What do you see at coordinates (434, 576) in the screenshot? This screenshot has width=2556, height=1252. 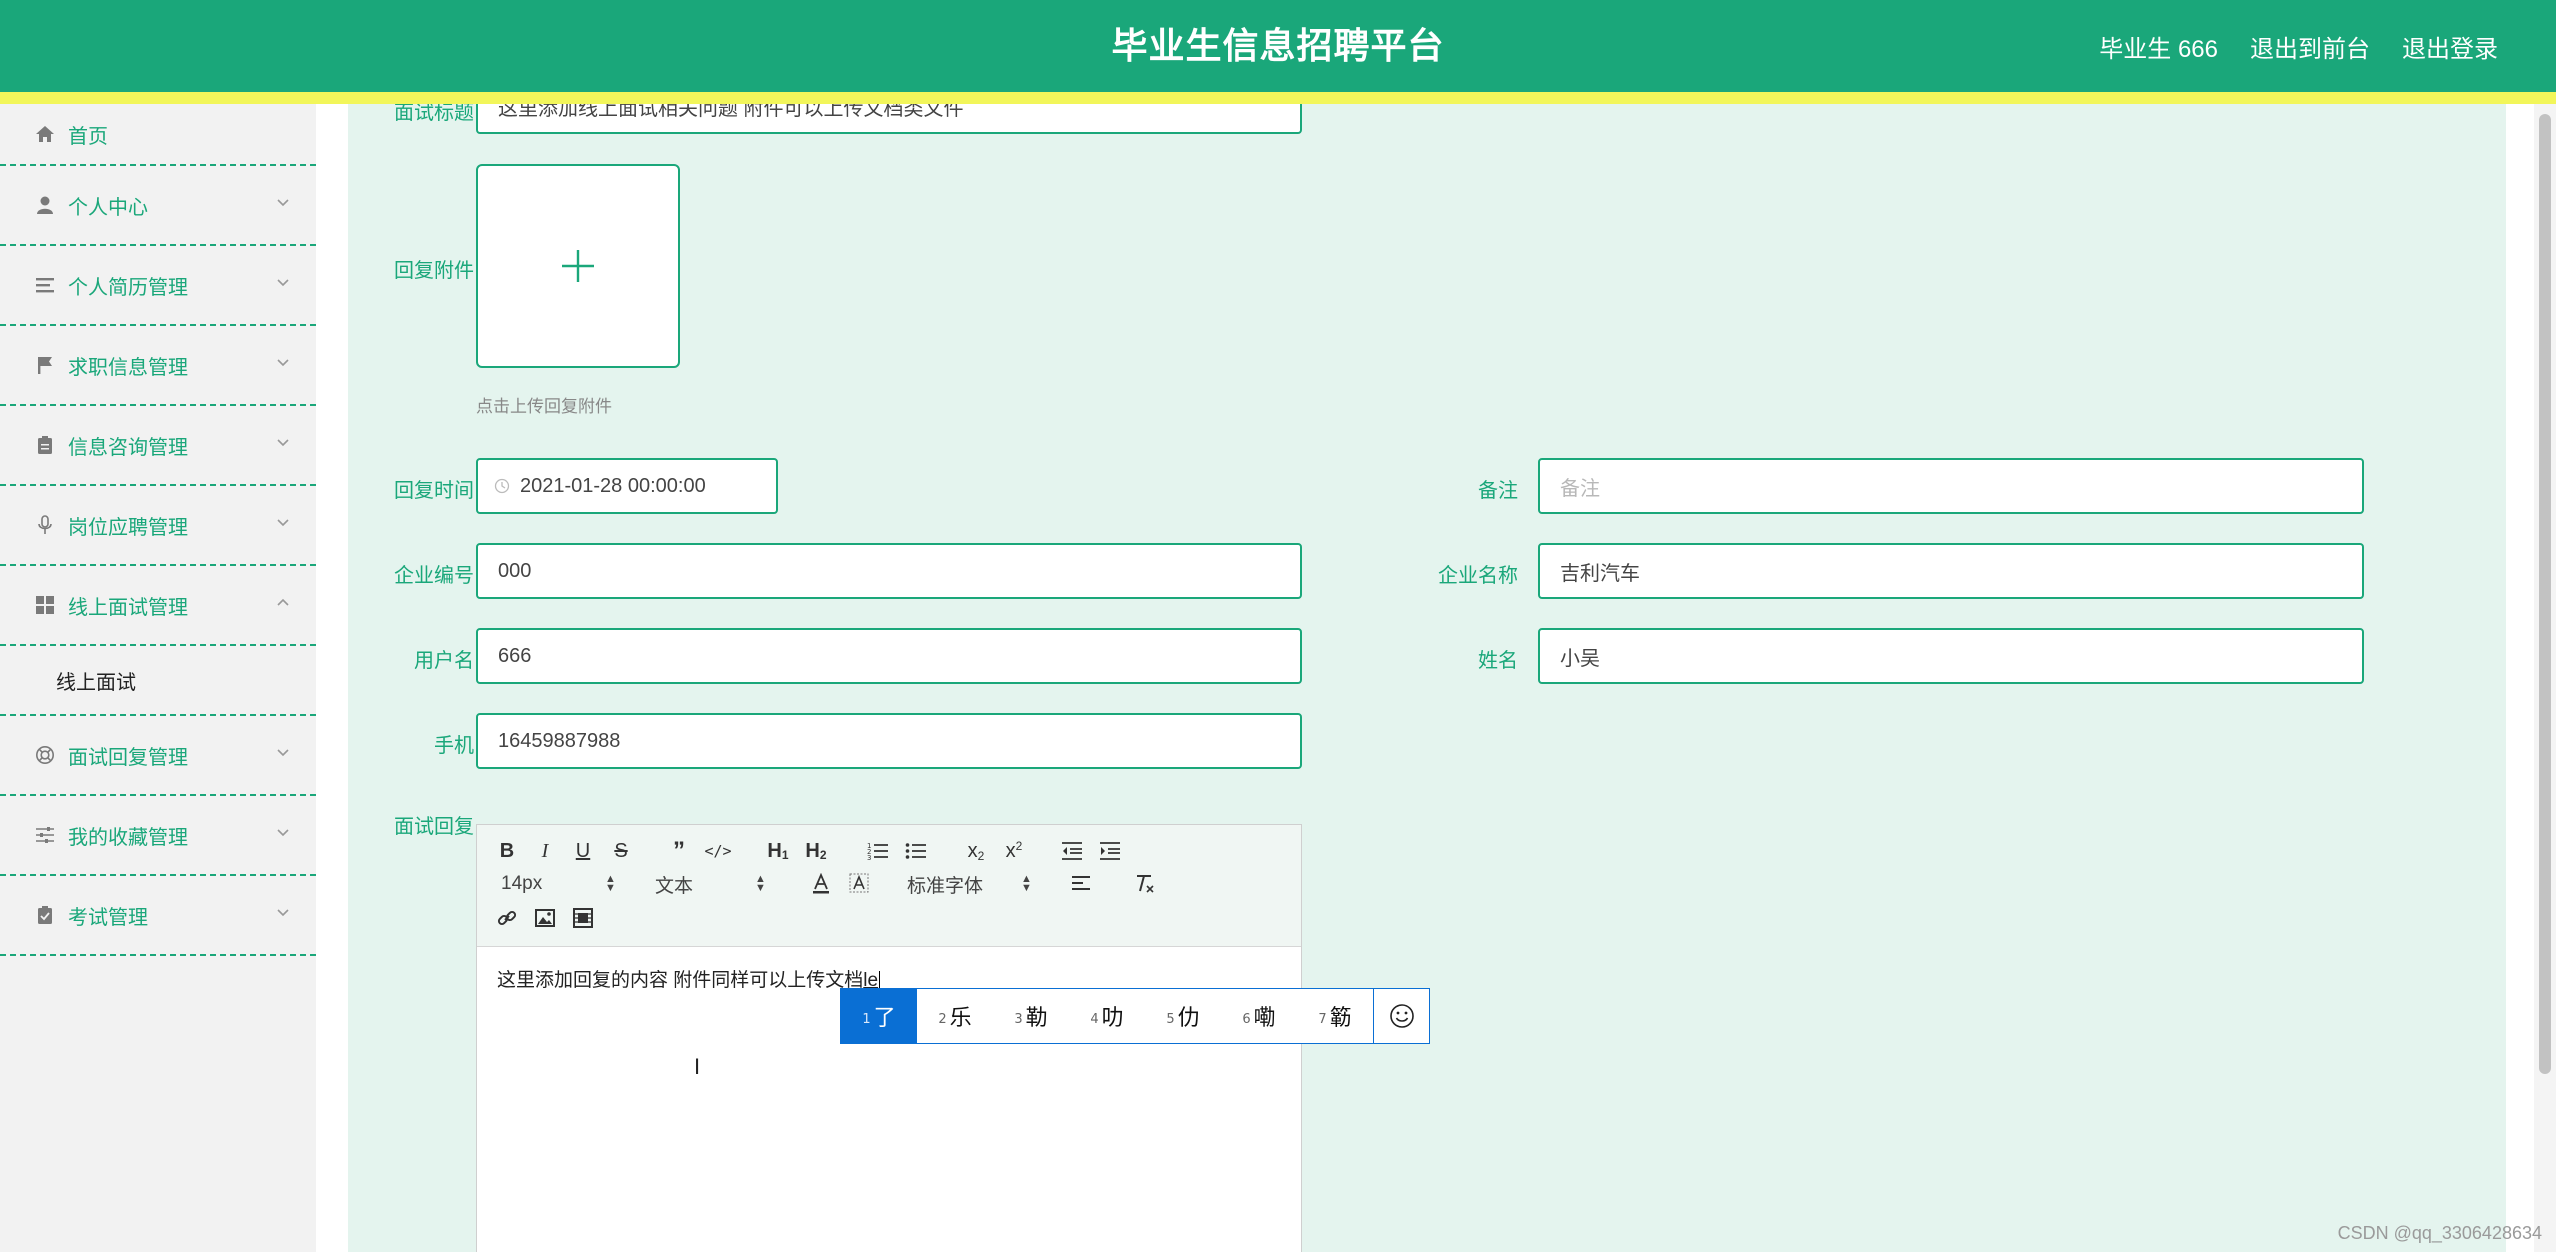 I see `company-id-label: 企业编号` at bounding box center [434, 576].